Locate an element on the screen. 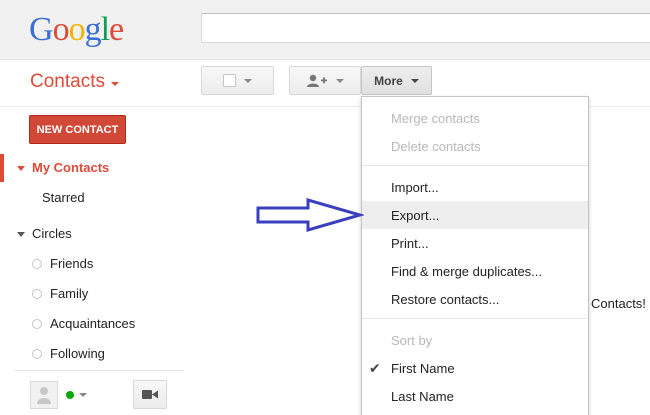 This screenshot has width=650, height=415. avatar is located at coordinates (44, 395).